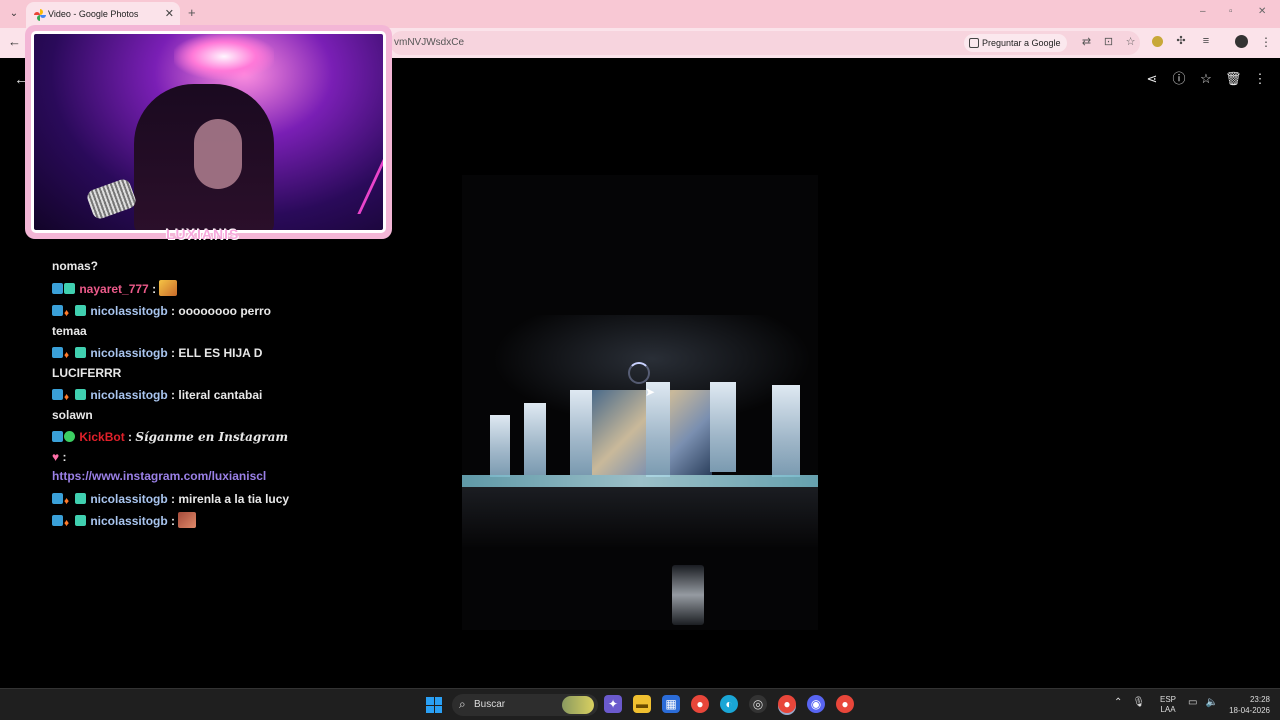  What do you see at coordinates (765, 43) in the screenshot?
I see `address-bar: vmNVJWsdxCe Preguntar a Google ⇄ ⊡ ☆` at bounding box center [765, 43].